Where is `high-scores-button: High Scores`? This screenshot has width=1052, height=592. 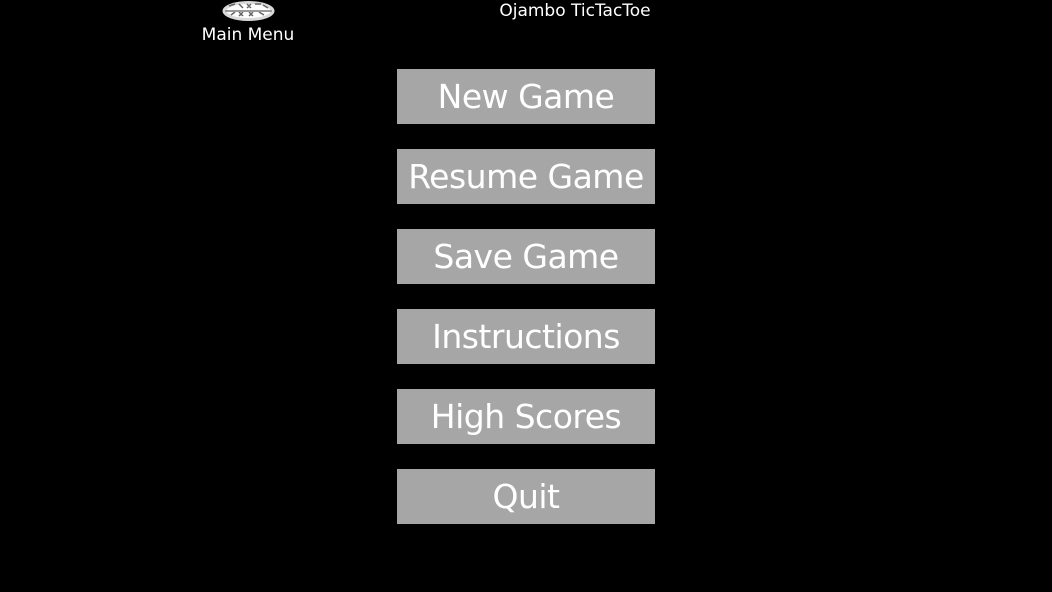 high-scores-button: High Scores is located at coordinates (526, 416).